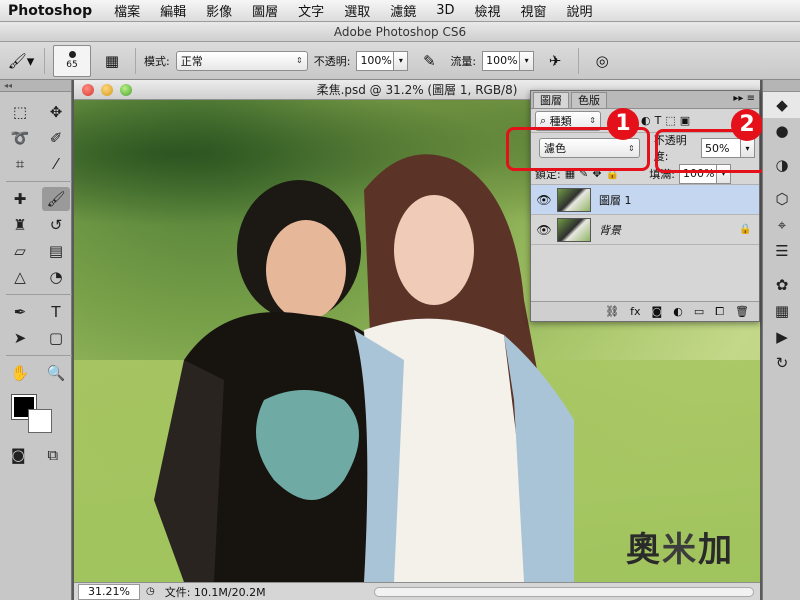  What do you see at coordinates (699, 311) in the screenshot?
I see `new-group-icon: ▭` at bounding box center [699, 311].